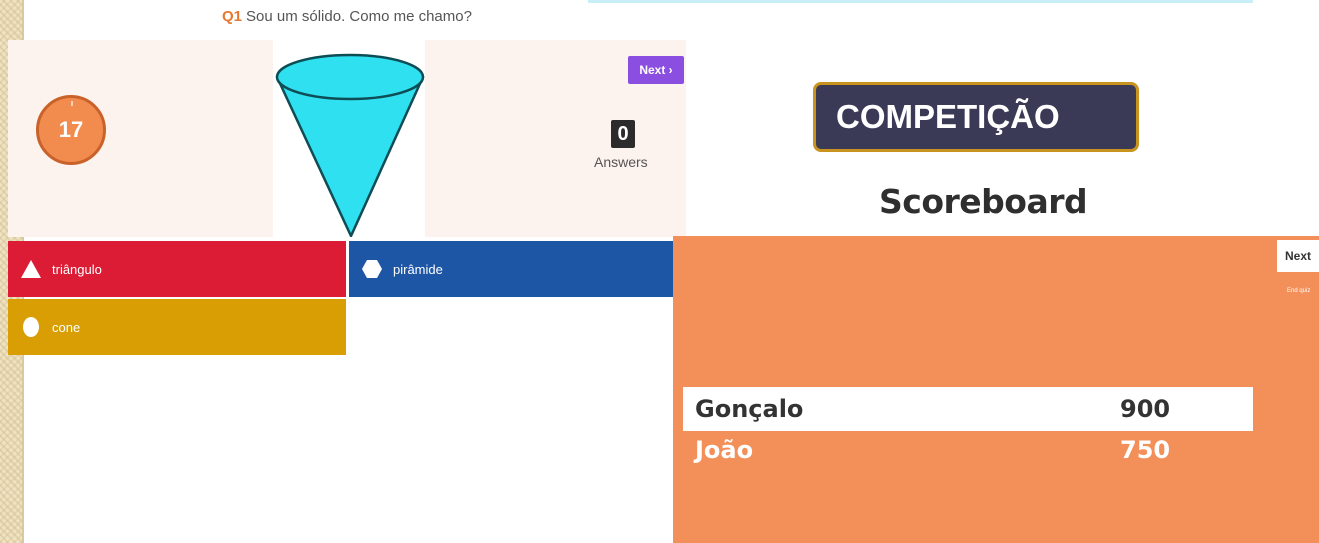 The image size is (1319, 543). What do you see at coordinates (656, 70) in the screenshot?
I see `next-button: Next ›` at bounding box center [656, 70].